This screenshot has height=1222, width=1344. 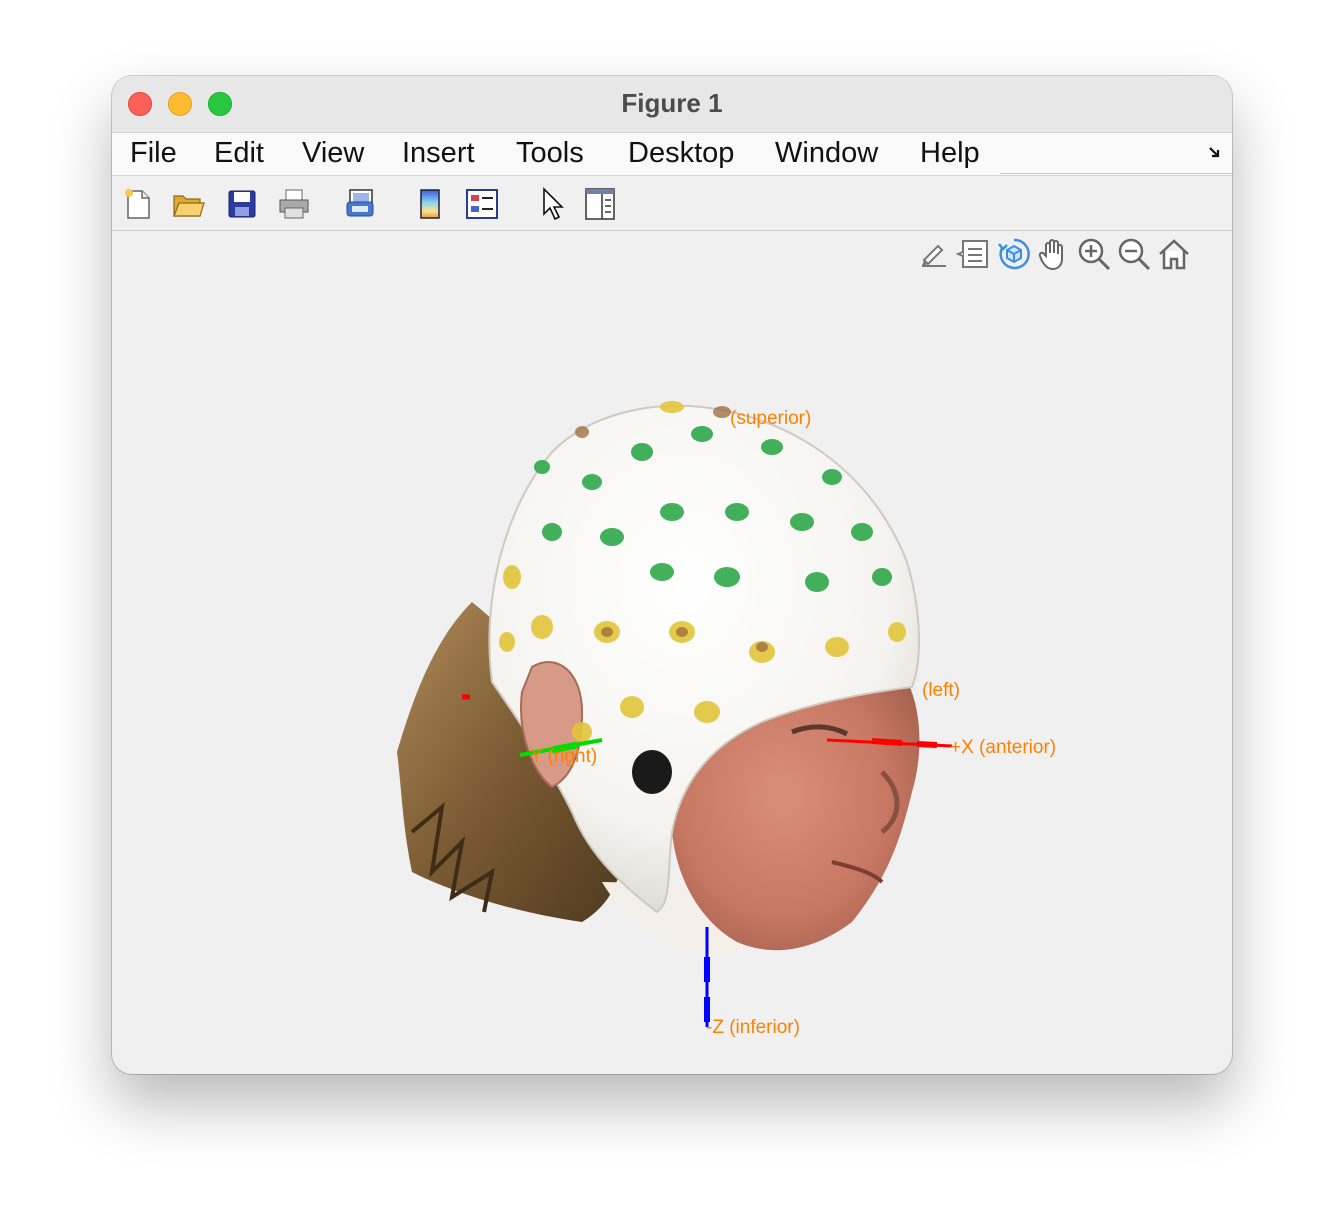 What do you see at coordinates (239, 153) in the screenshot?
I see `menu-edit: Edit` at bounding box center [239, 153].